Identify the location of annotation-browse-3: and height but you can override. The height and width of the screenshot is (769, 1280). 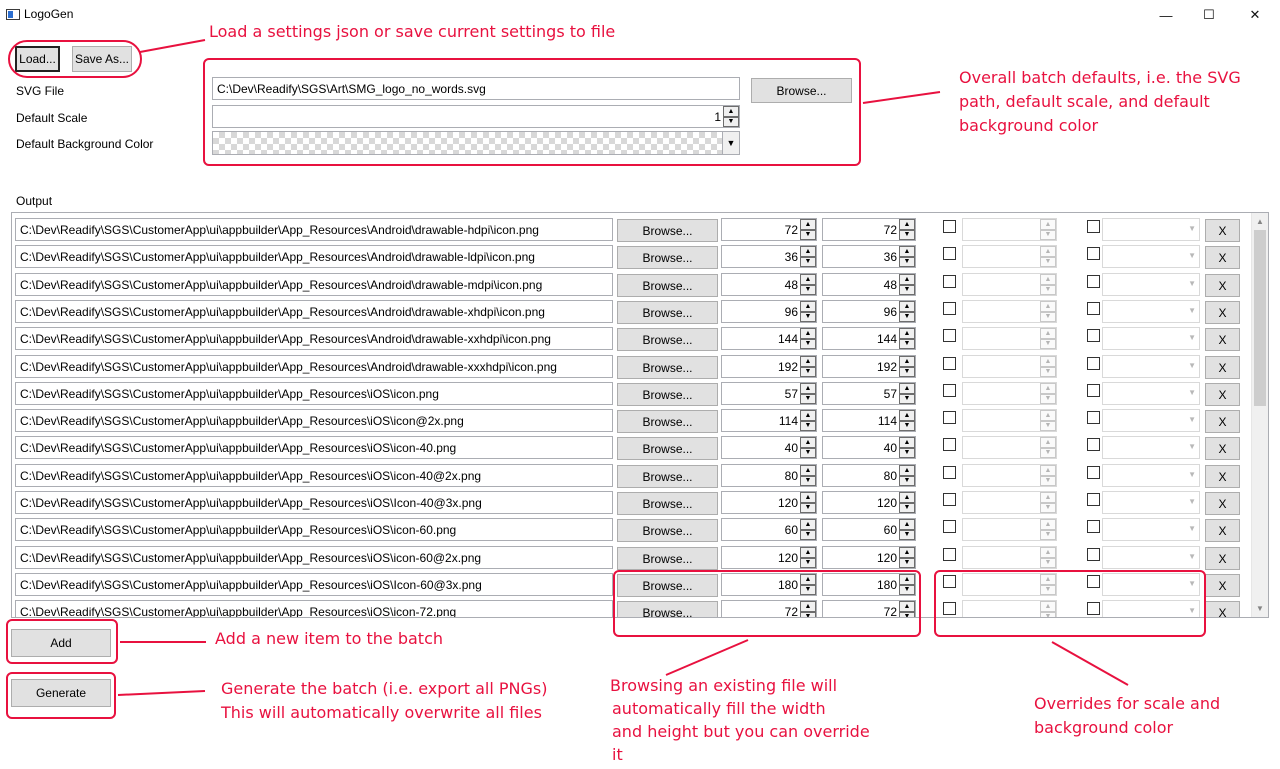
(741, 731).